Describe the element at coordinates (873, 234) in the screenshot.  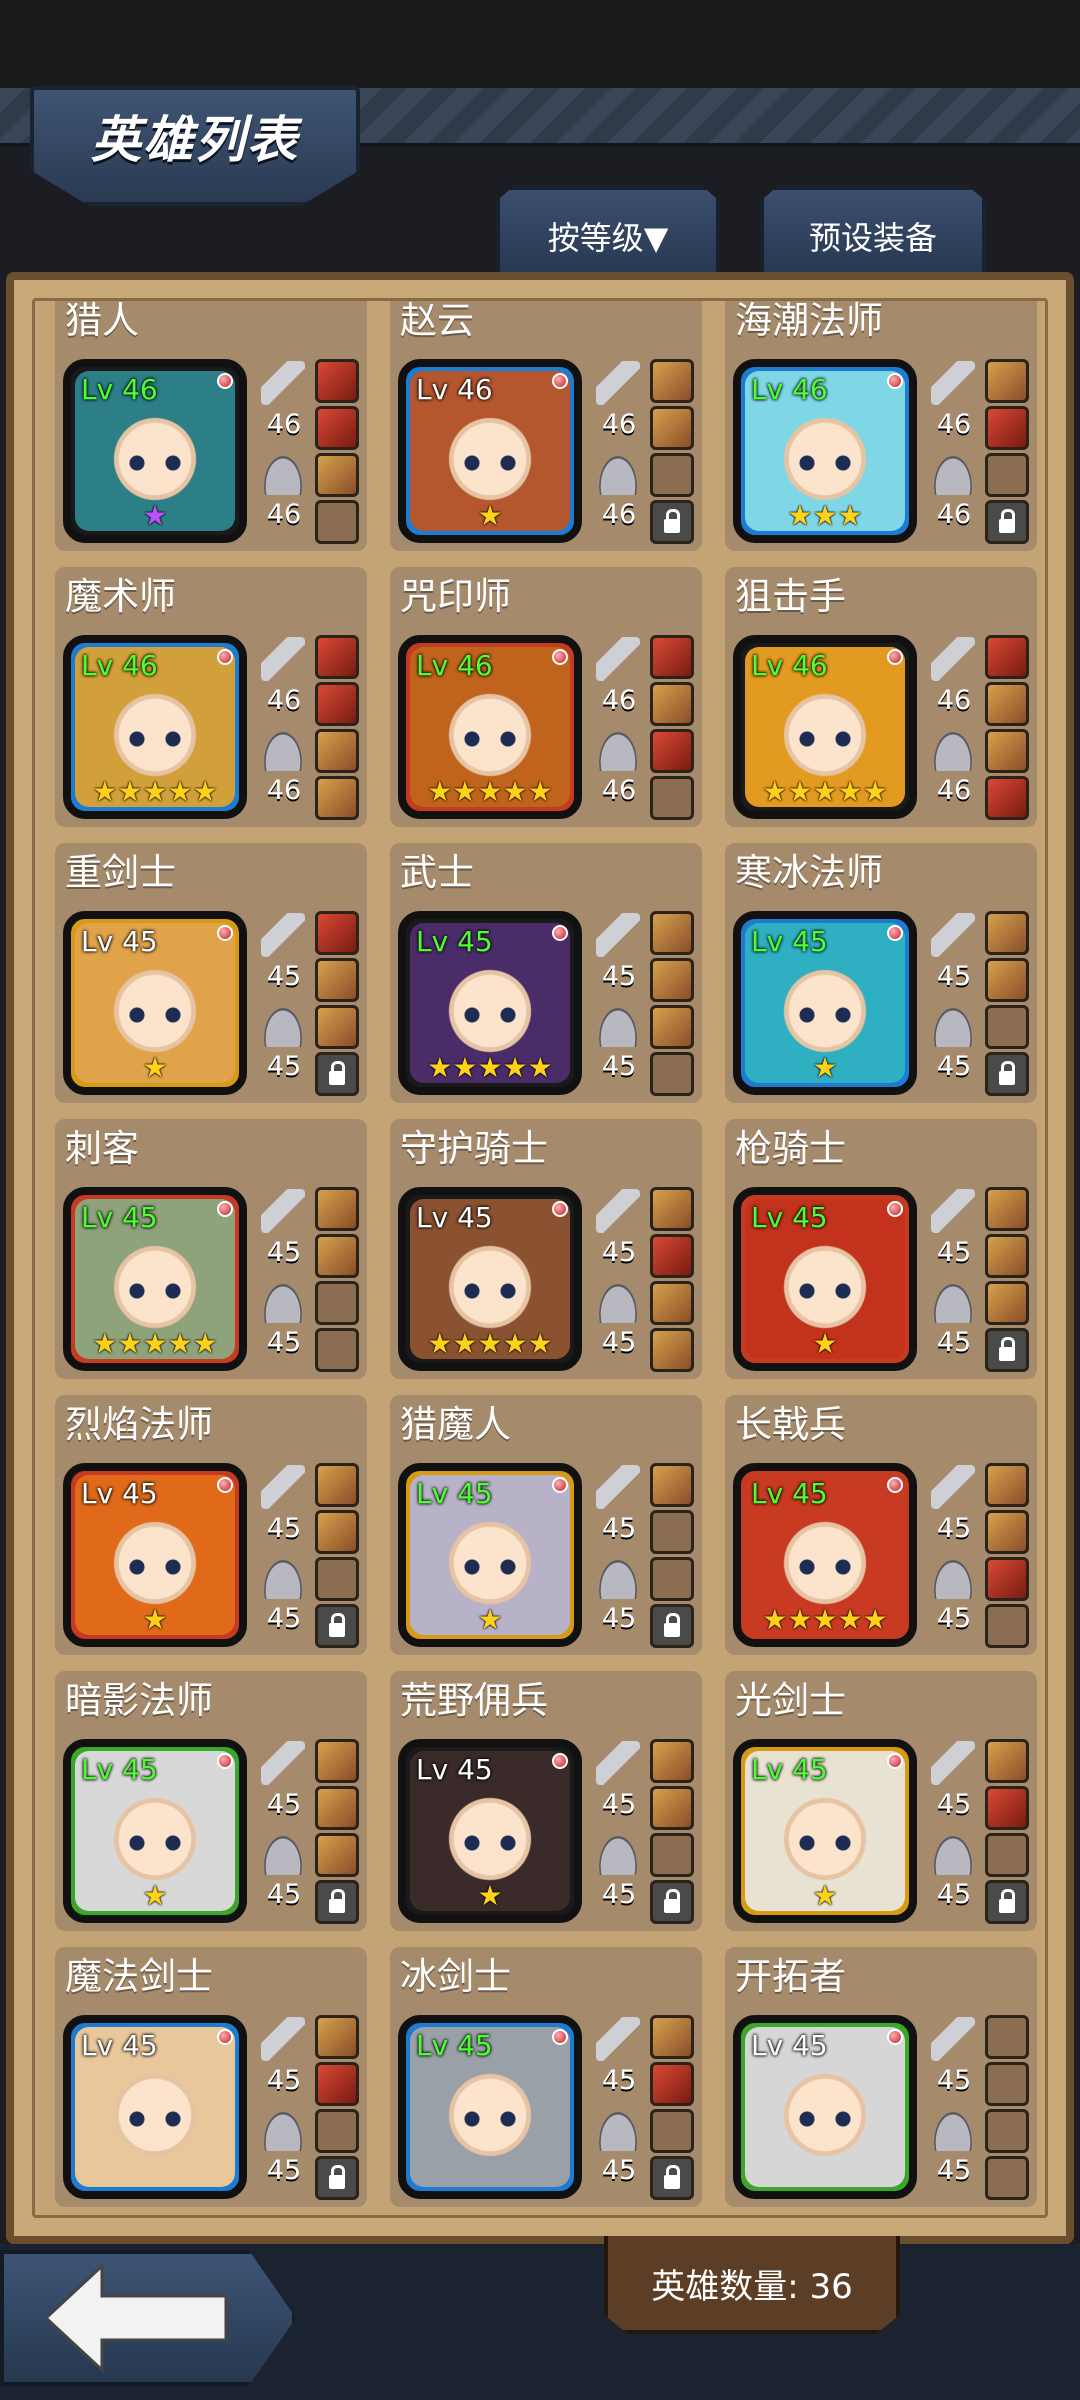
I see `preset-equipment-button: 预设装备` at that location.